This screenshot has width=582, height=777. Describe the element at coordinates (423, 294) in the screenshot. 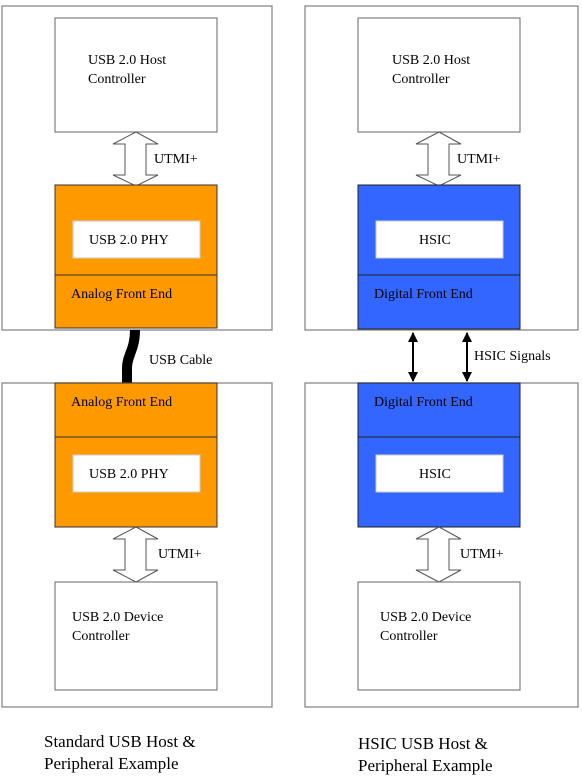

I see `right-host-front-end-label: Digital Front End` at that location.